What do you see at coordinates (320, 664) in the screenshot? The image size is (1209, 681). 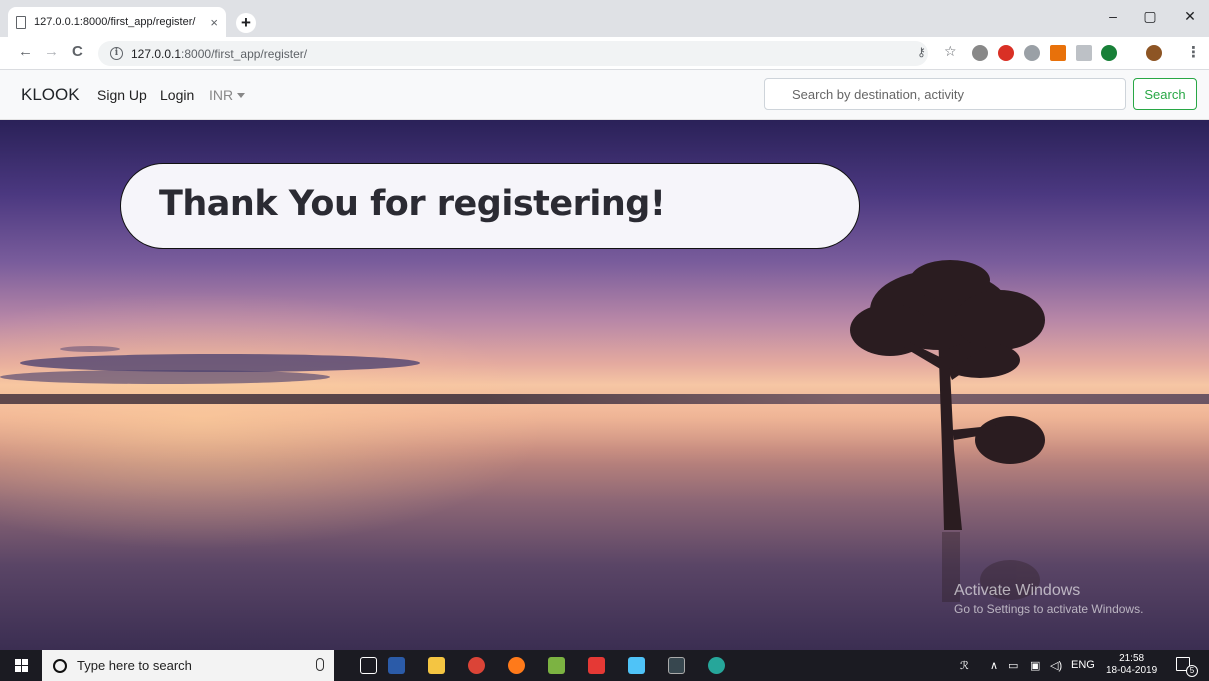 I see `microphone-icon` at bounding box center [320, 664].